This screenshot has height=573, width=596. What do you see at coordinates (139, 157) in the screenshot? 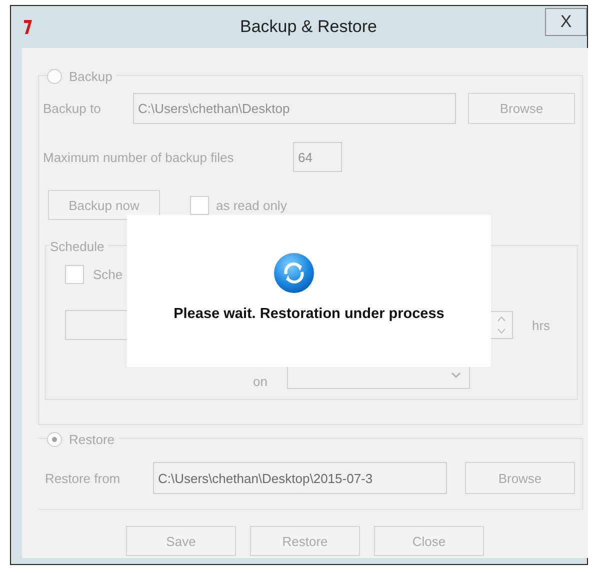
I see `max-backup-files-label: Maximum number of backup files` at bounding box center [139, 157].